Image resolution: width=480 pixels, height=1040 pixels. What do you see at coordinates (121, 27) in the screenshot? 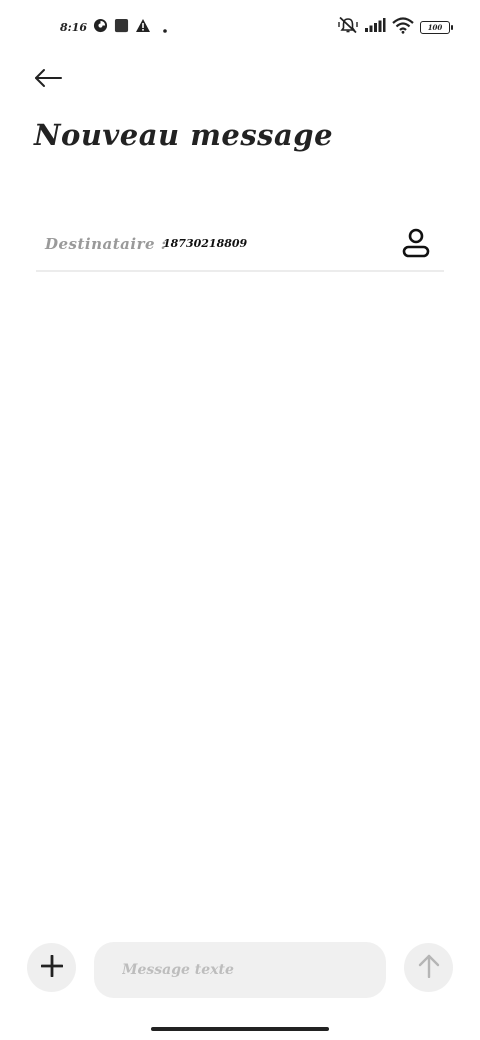
I see `square-notification-icon` at bounding box center [121, 27].